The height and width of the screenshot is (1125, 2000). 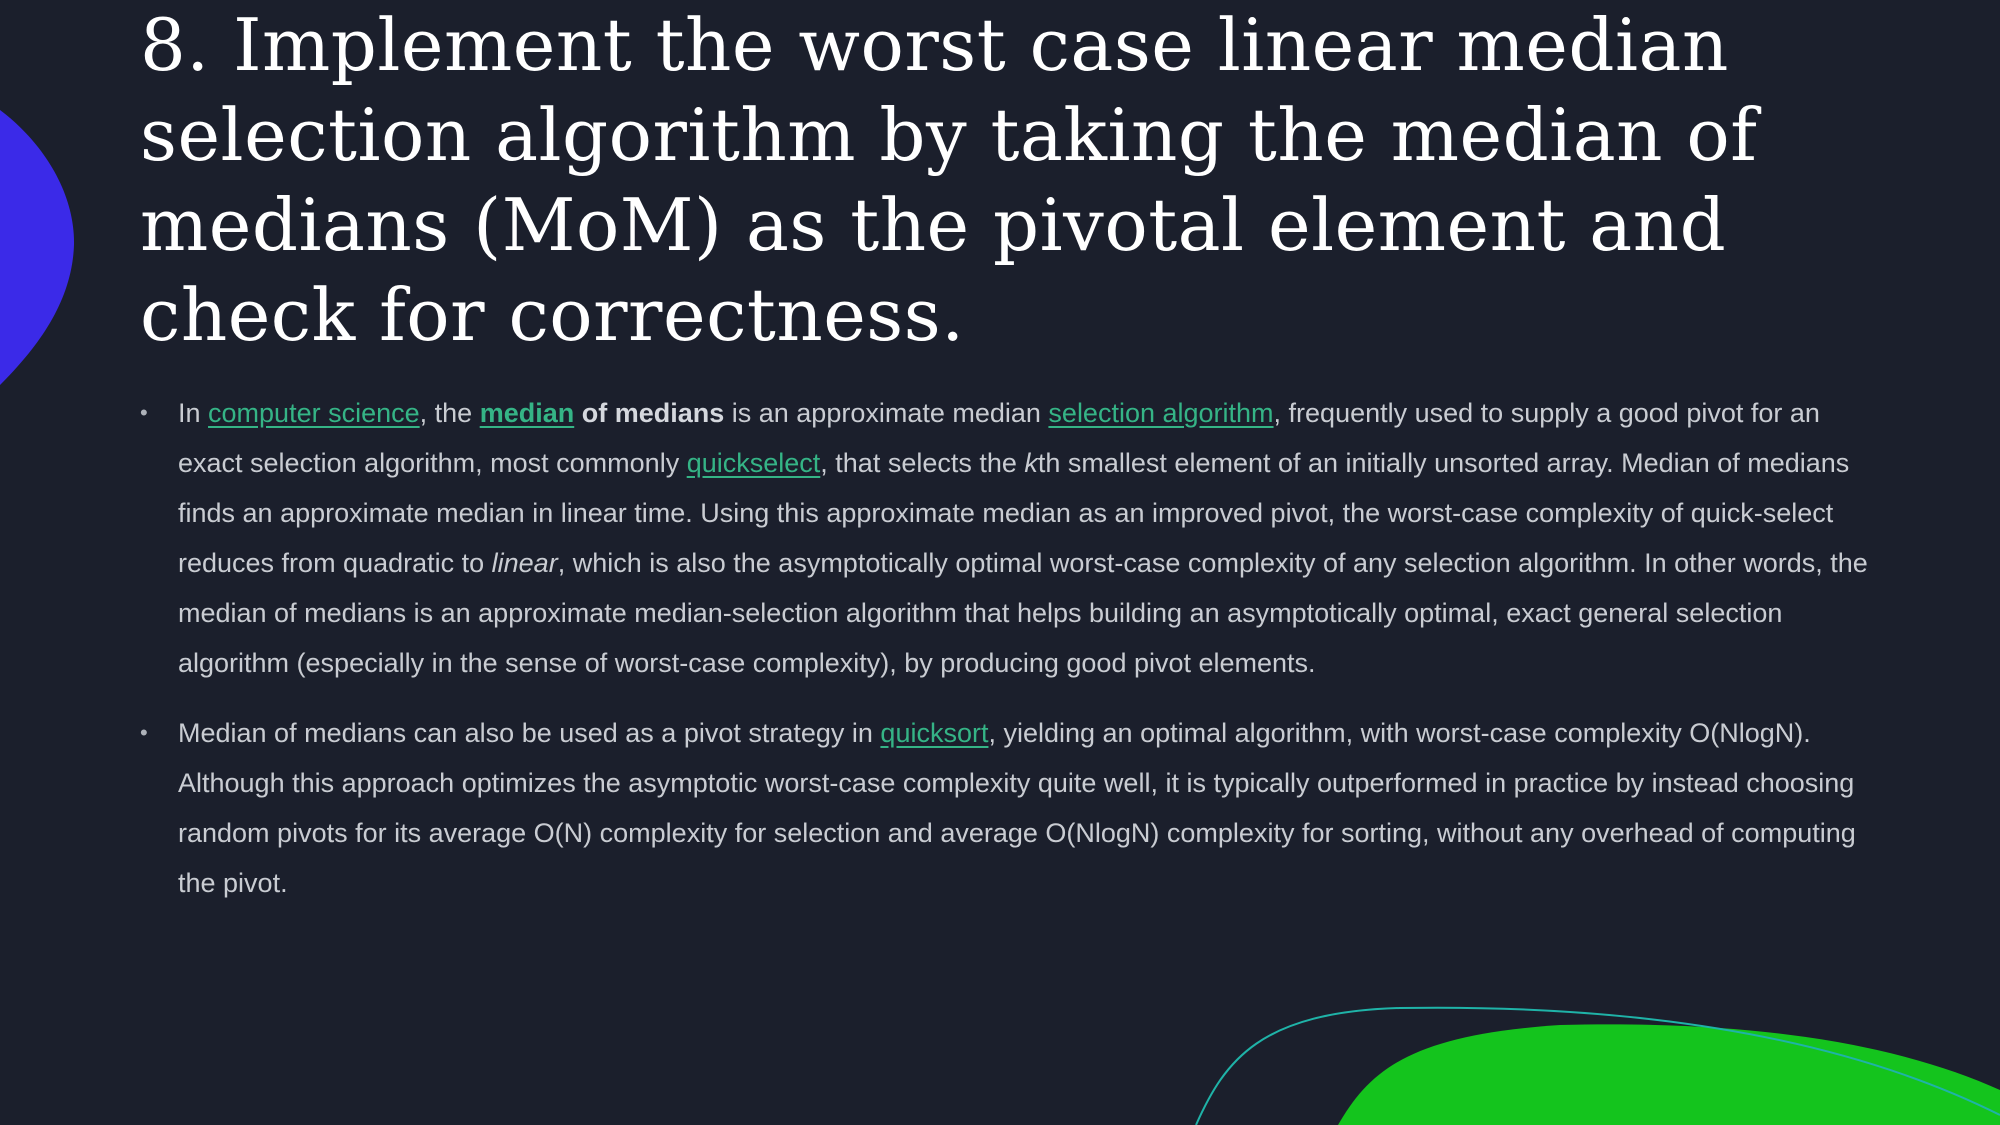 I want to click on italic-linear: linear, so click(x=524, y=563).